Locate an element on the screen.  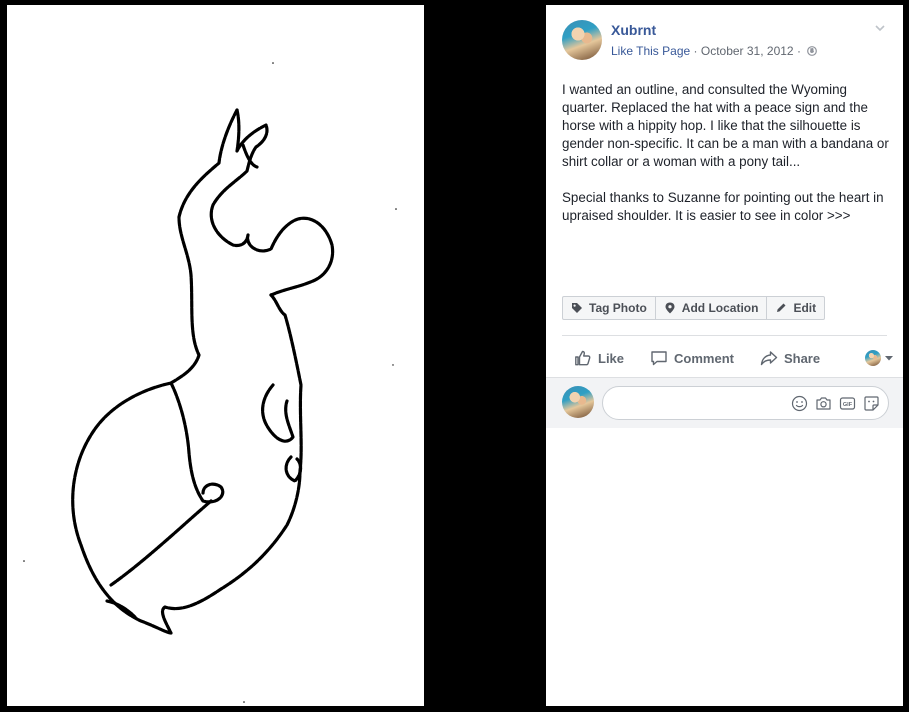
tag-icon is located at coordinates (577, 308).